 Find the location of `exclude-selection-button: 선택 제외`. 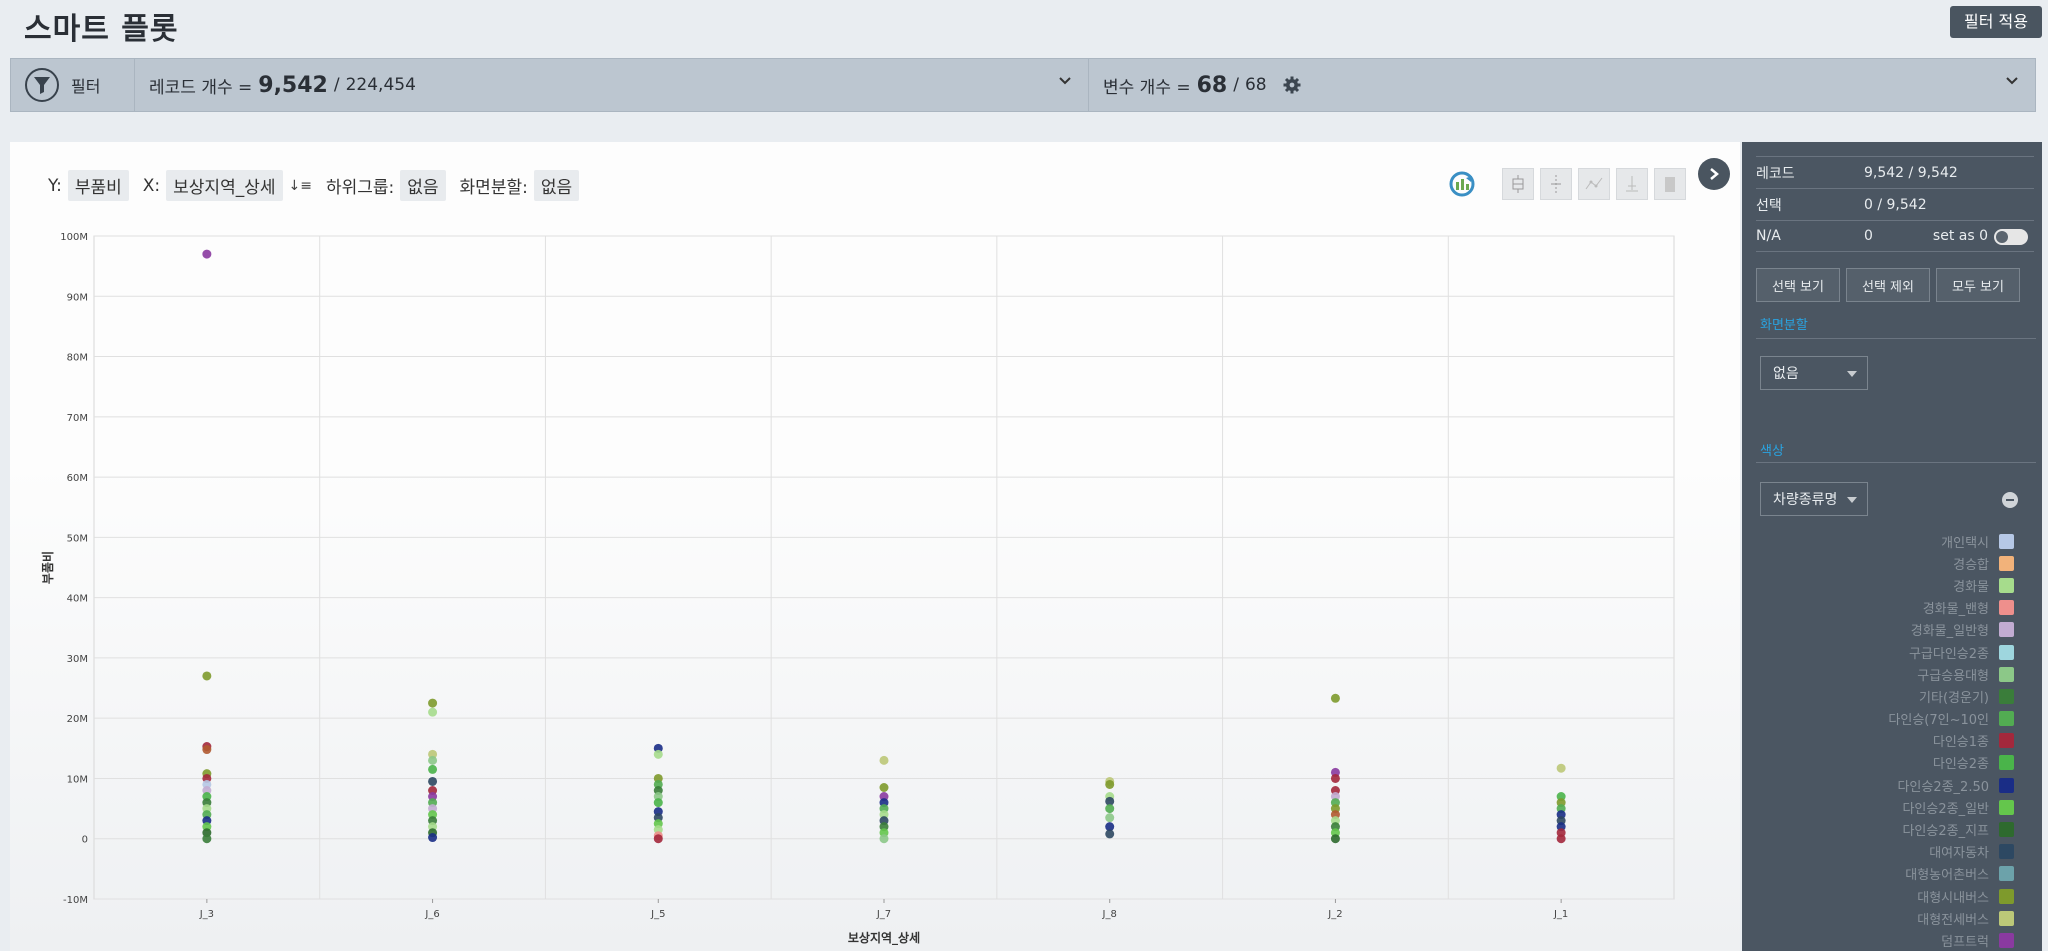

exclude-selection-button: 선택 제외 is located at coordinates (1888, 285).